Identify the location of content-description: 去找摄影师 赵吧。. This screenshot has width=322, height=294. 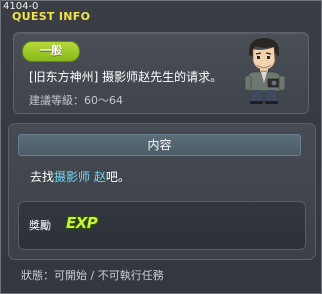
(80, 176).